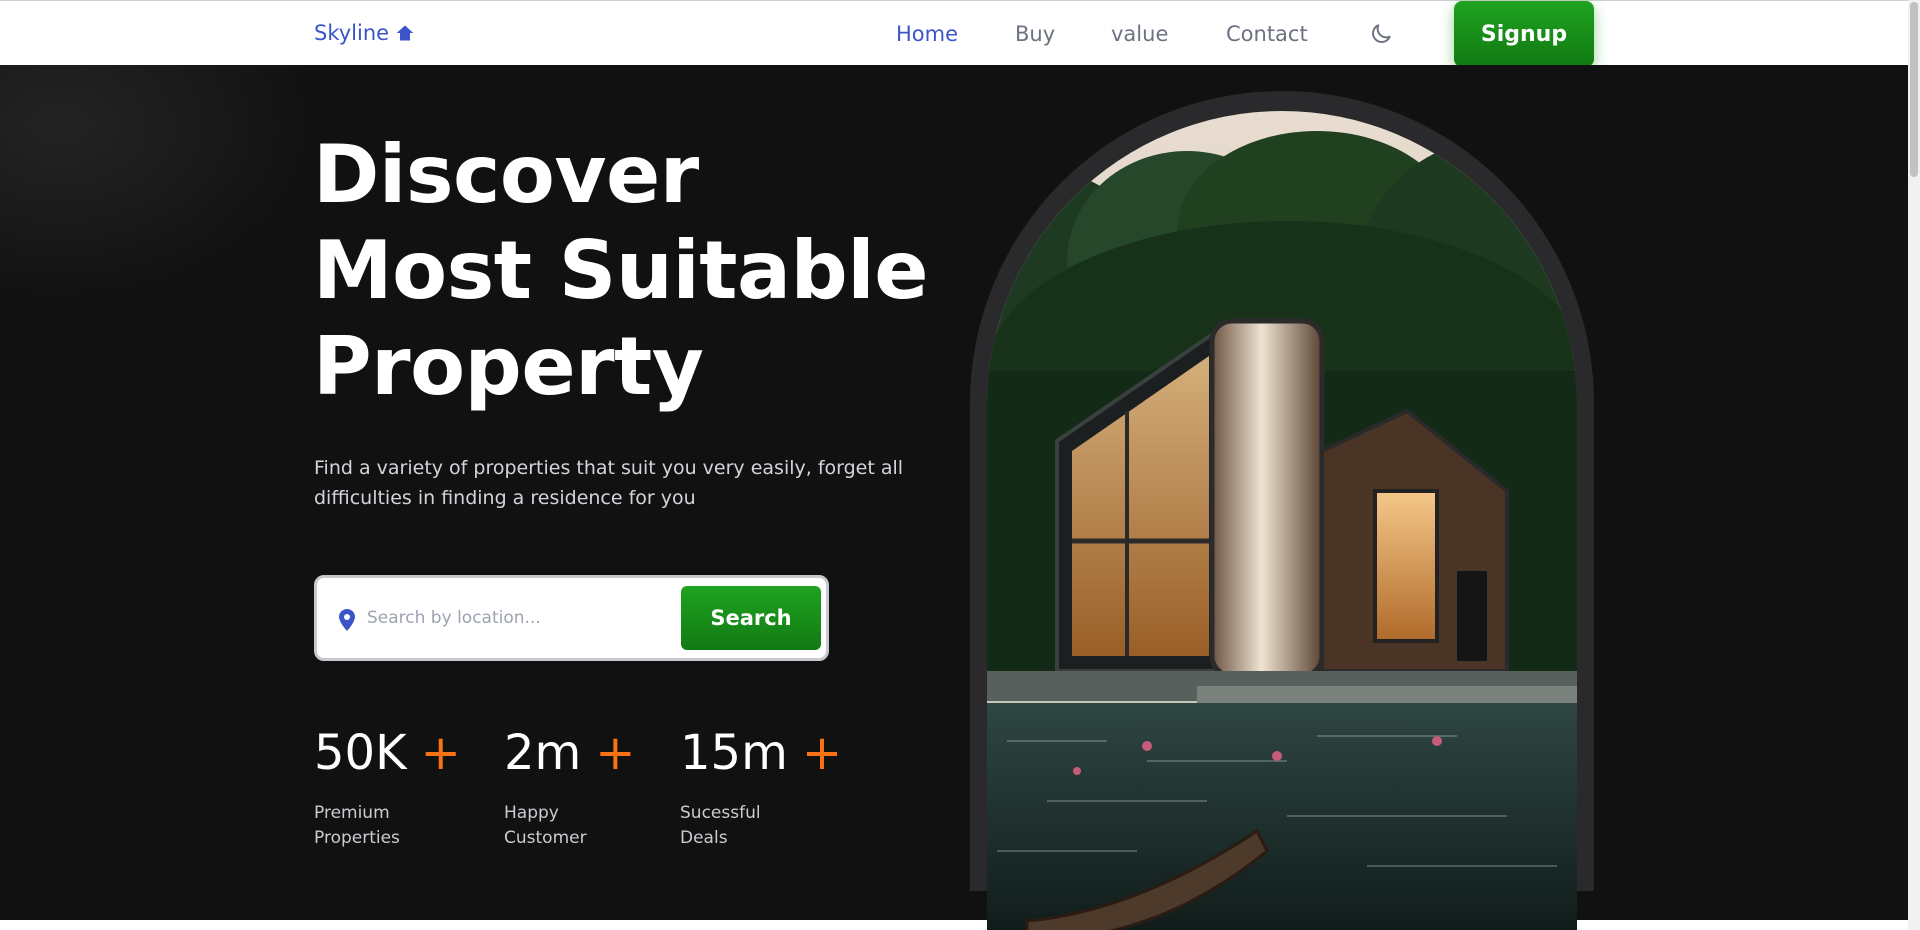  What do you see at coordinates (927, 34) in the screenshot?
I see `nav-link-home: Home` at bounding box center [927, 34].